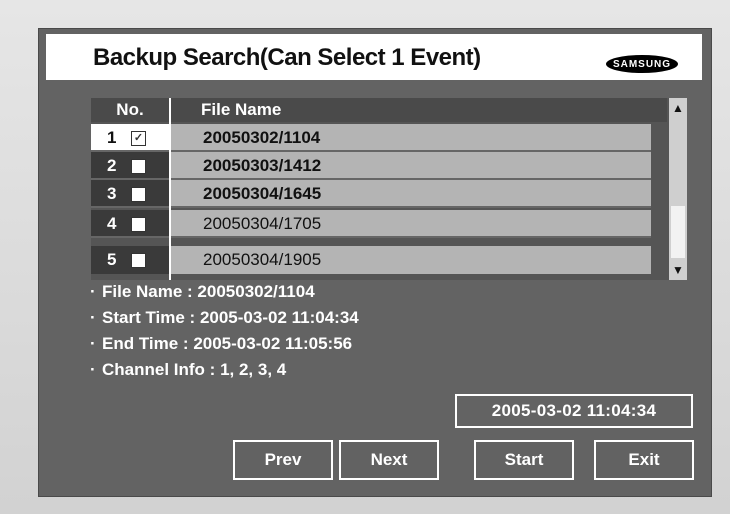 The width and height of the screenshot is (730, 514). I want to click on info-end-time: · End Time : 2005-03-02 11:05:56, so click(221, 343).